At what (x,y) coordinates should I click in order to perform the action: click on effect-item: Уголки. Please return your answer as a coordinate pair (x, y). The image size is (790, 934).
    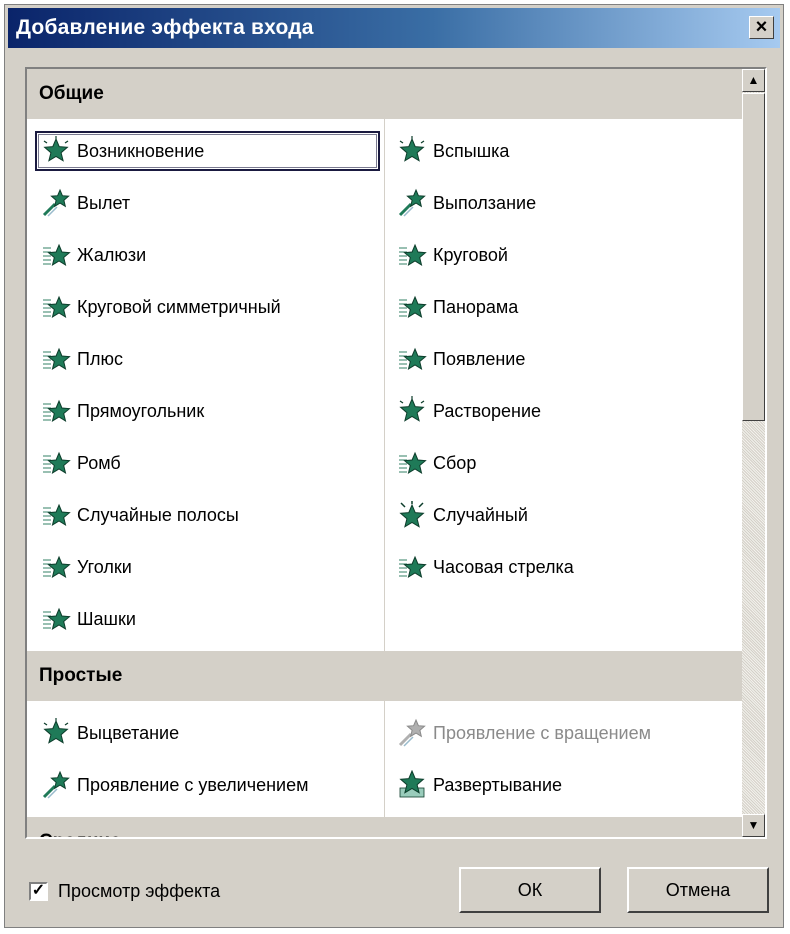
    Looking at the image, I should click on (207, 567).